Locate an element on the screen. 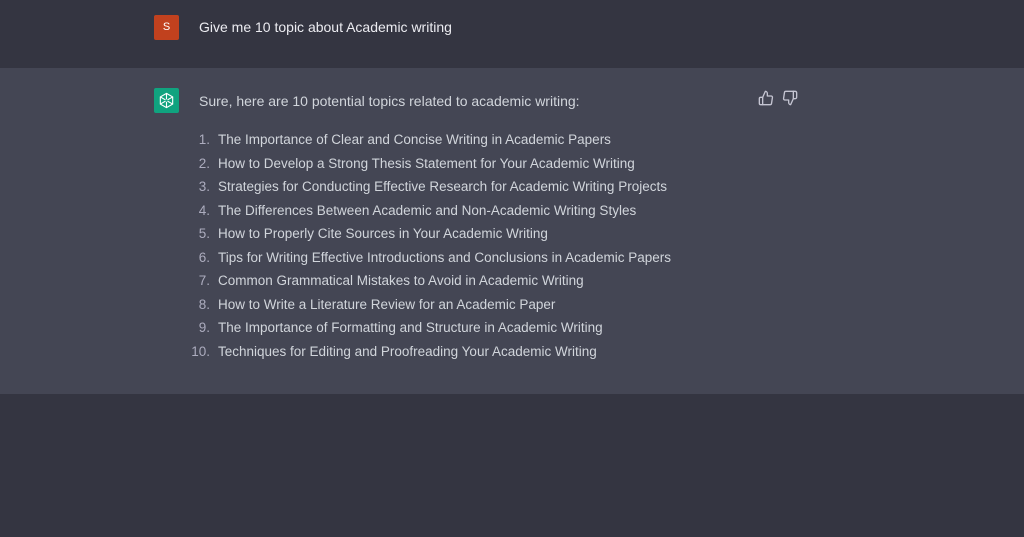 This screenshot has width=1024, height=537. list-item-number: 9. is located at coordinates (204, 327).